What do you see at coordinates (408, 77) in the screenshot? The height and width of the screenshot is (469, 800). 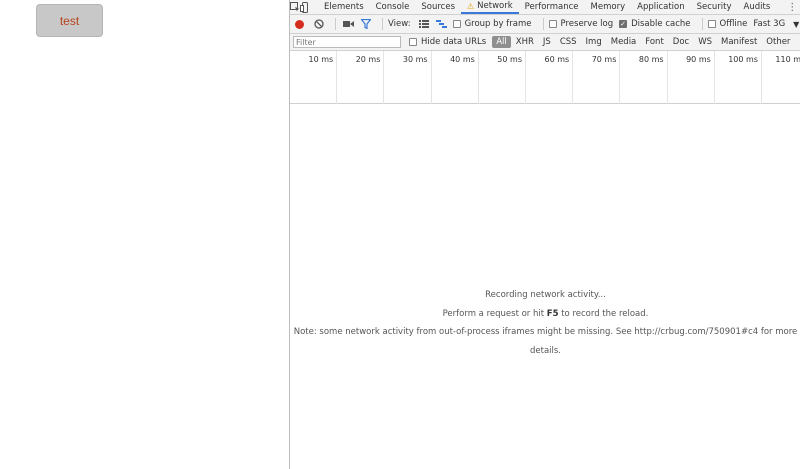 I see `timeline-tick: 30 ms` at bounding box center [408, 77].